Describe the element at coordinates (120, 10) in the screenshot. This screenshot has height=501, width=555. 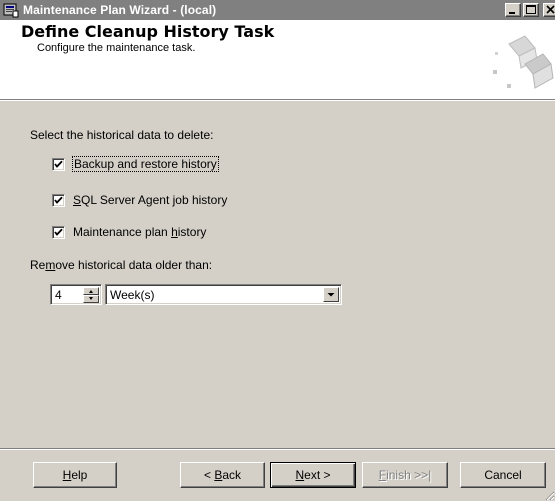
I see `window-title: Maintenance Plan Wizard - (local)` at that location.